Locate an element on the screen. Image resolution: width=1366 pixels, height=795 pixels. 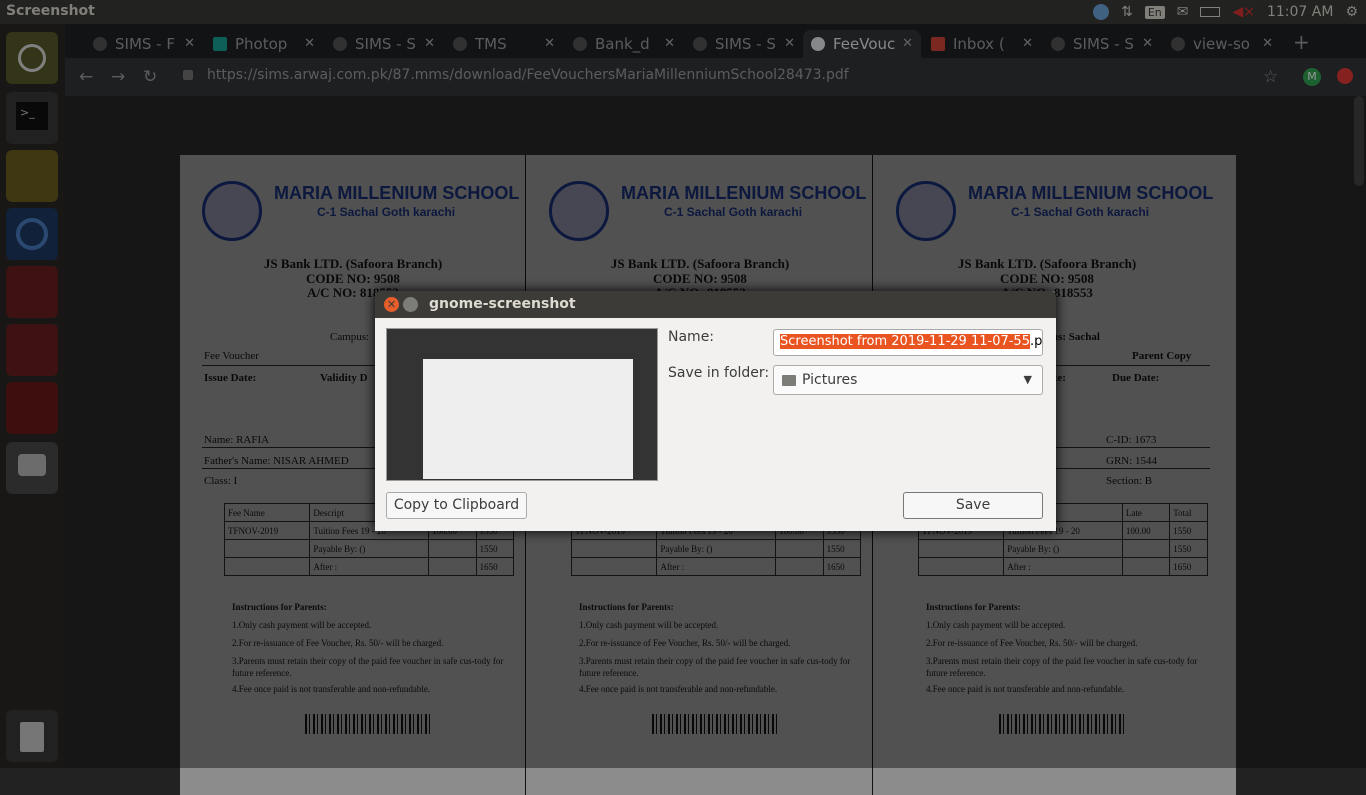
copy-label: Fee Voucher is located at coordinates (231, 356).